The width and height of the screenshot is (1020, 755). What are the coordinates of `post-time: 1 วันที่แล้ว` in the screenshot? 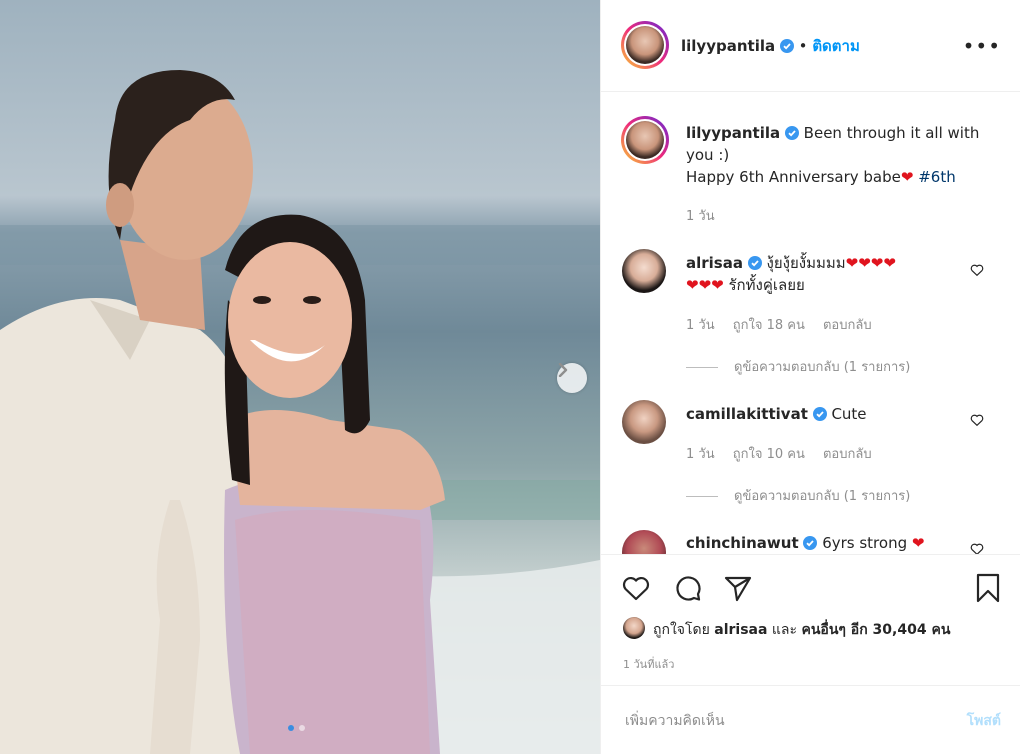 It's located at (648, 664).